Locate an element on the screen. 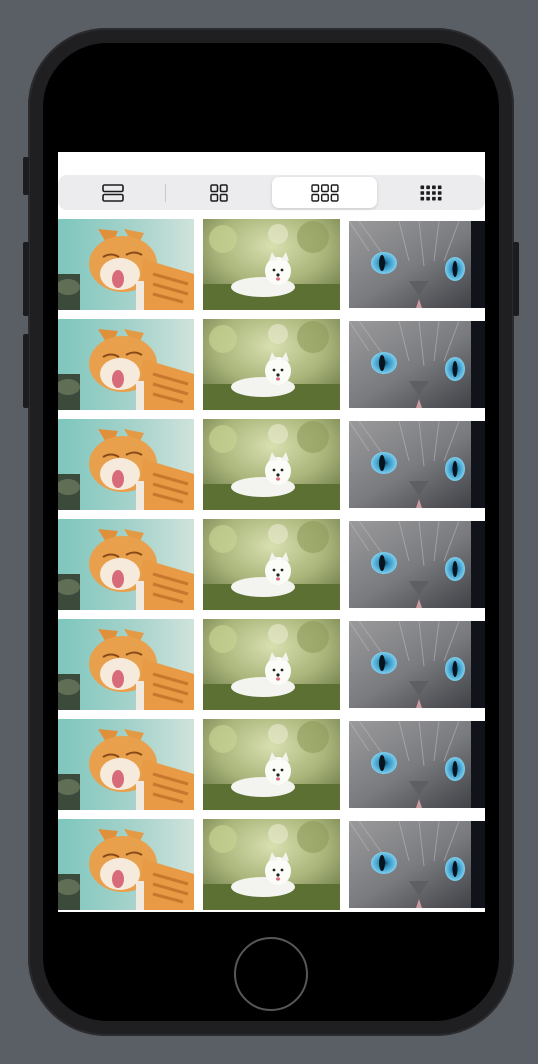 This screenshot has width=538, height=1064. grid-4-icon is located at coordinates (430, 192).